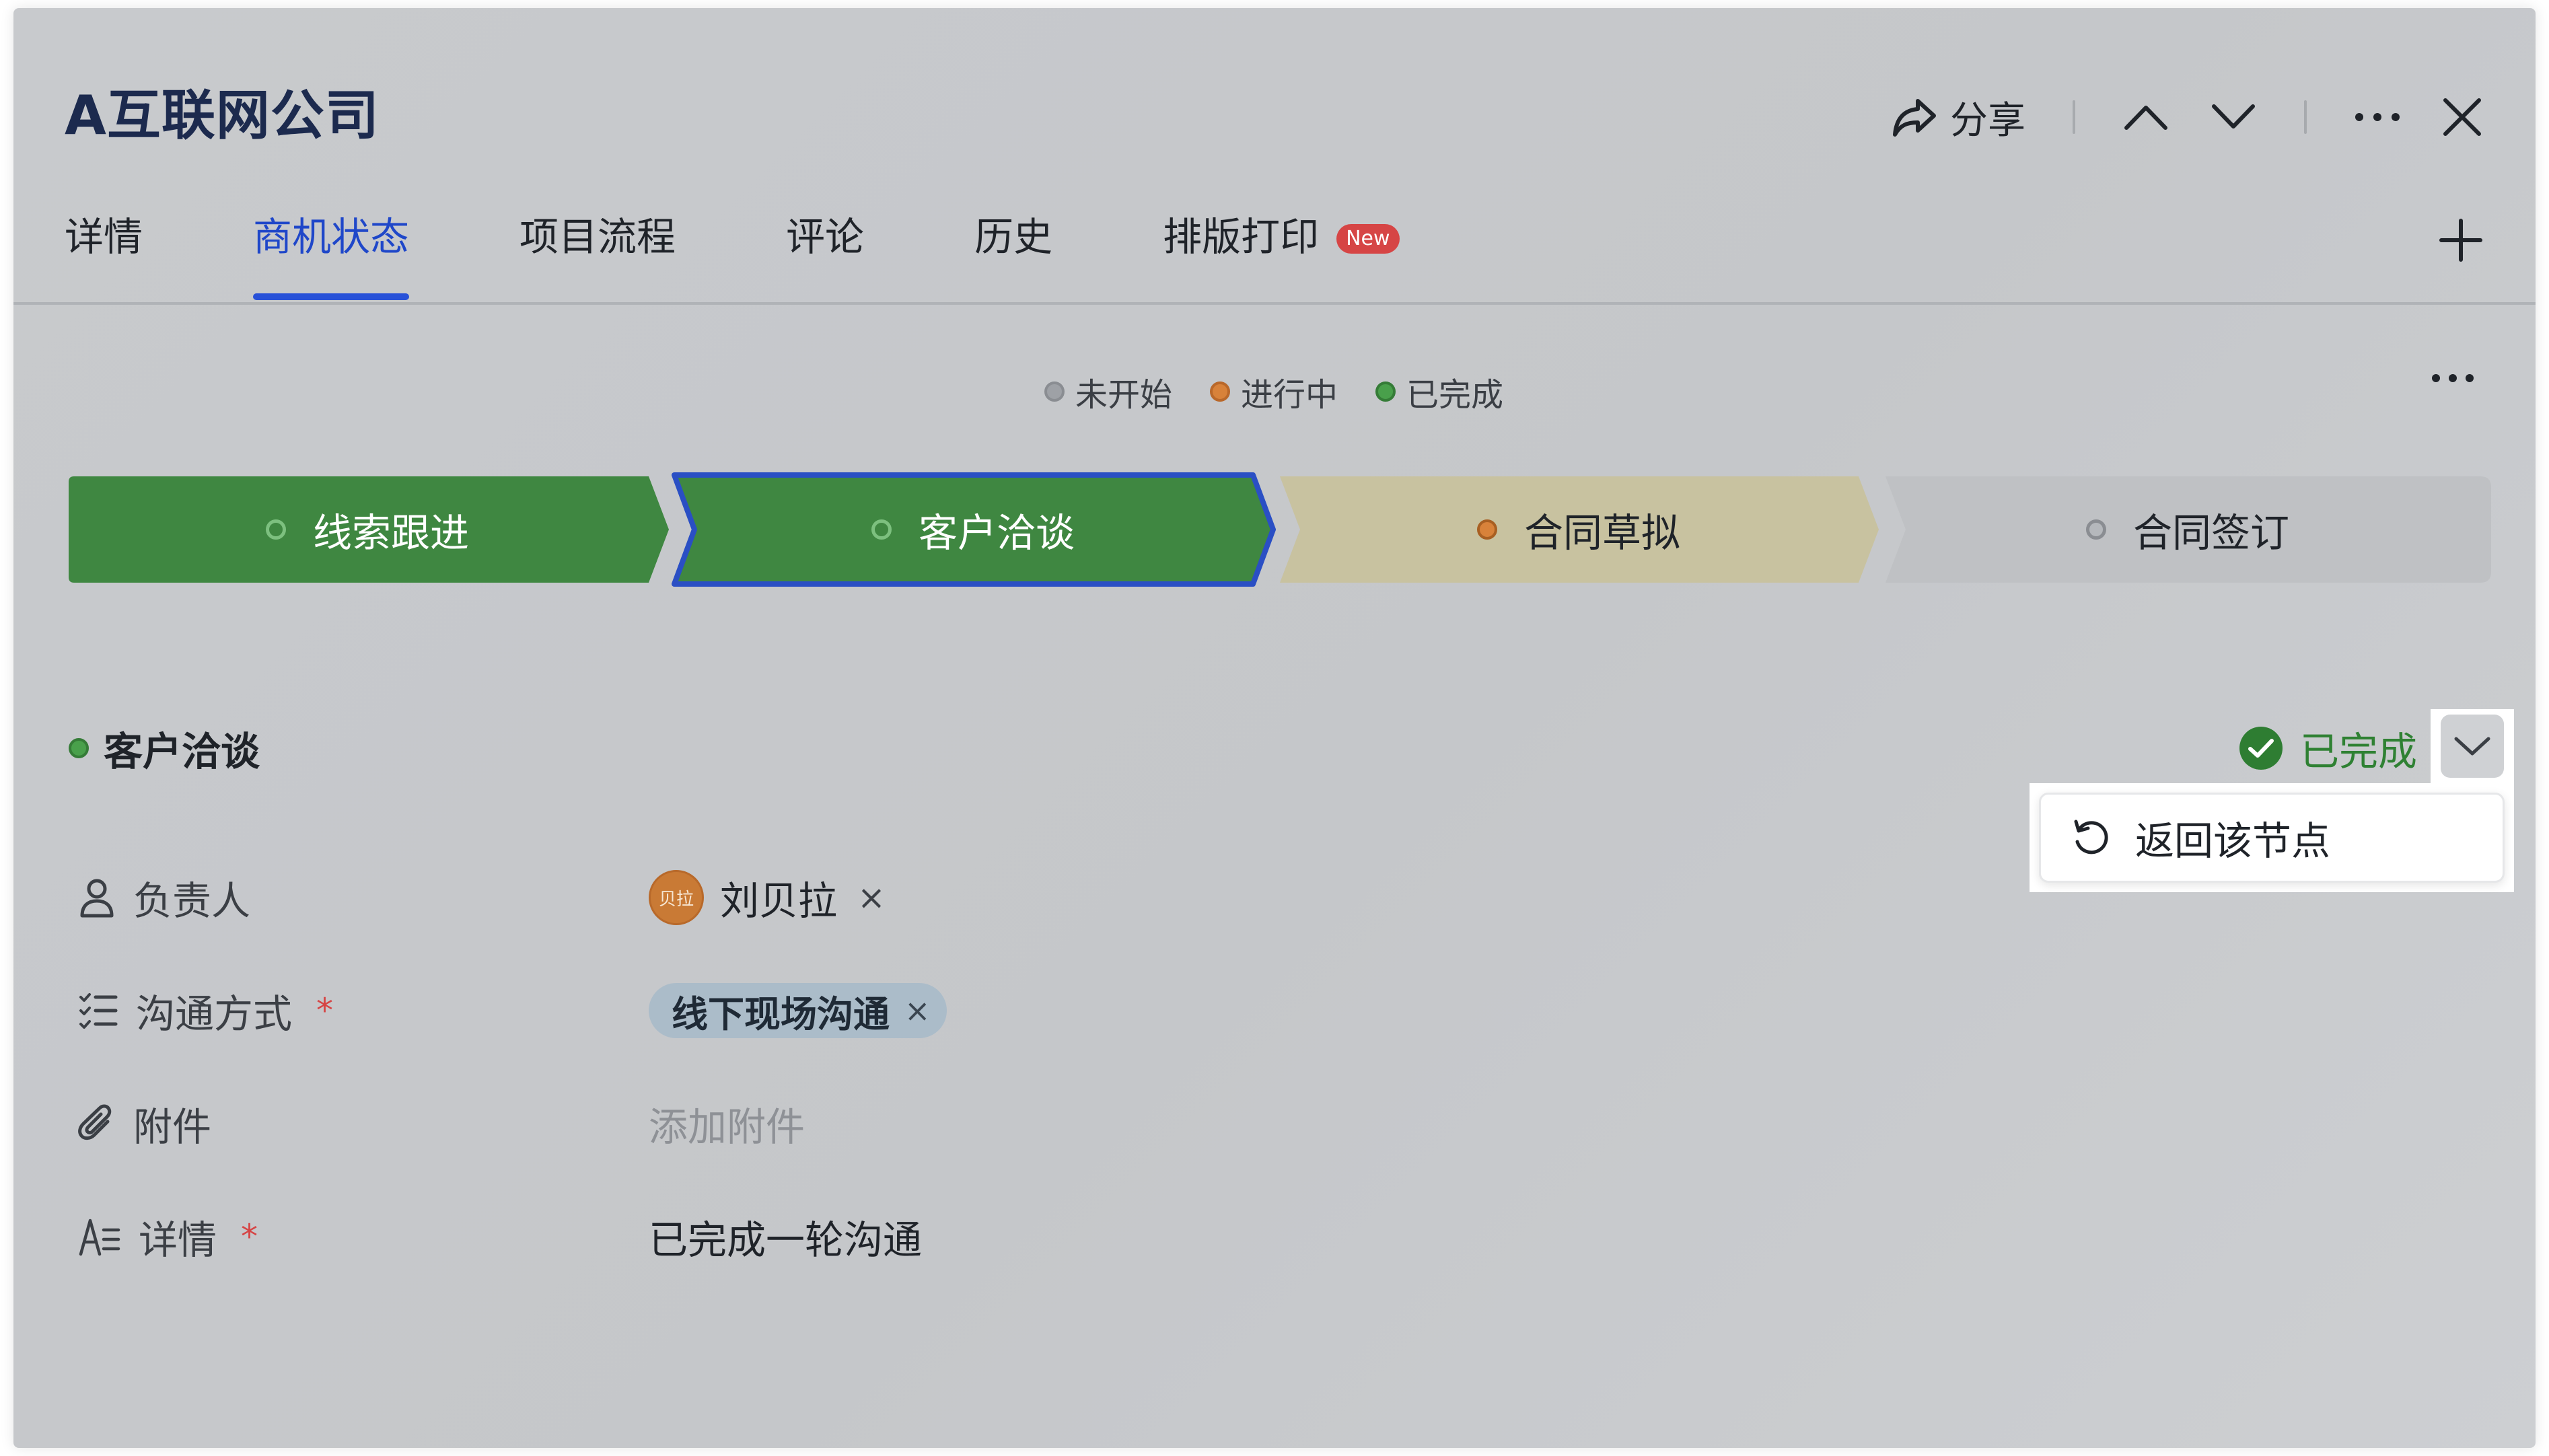 This screenshot has width=2549, height=1456. I want to click on tab-label: 历史, so click(1014, 237).